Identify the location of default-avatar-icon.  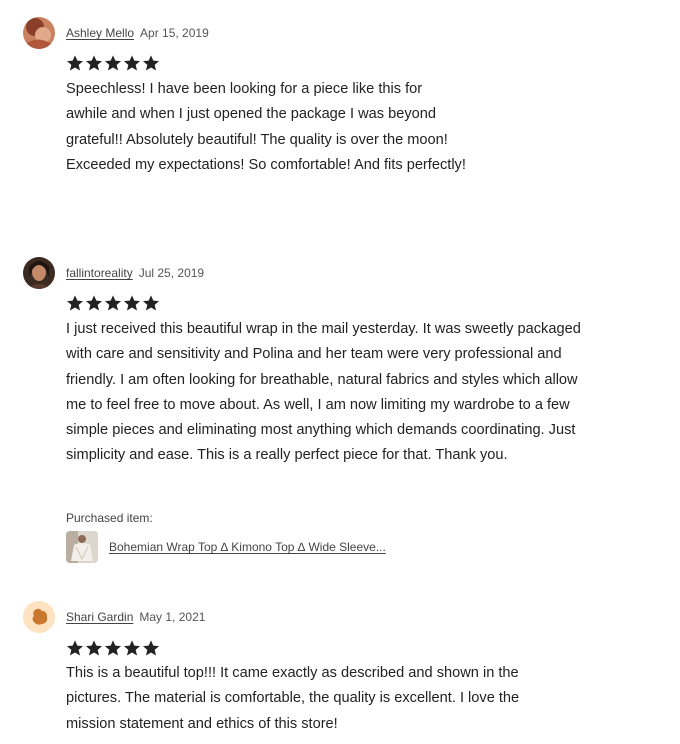
(39, 617).